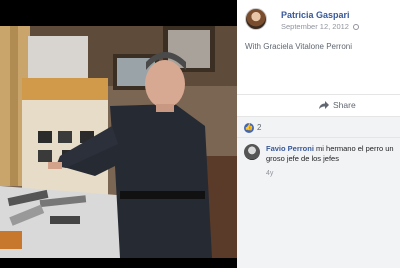 This screenshot has width=400, height=268. What do you see at coordinates (324, 105) in the screenshot?
I see `share-icon` at bounding box center [324, 105].